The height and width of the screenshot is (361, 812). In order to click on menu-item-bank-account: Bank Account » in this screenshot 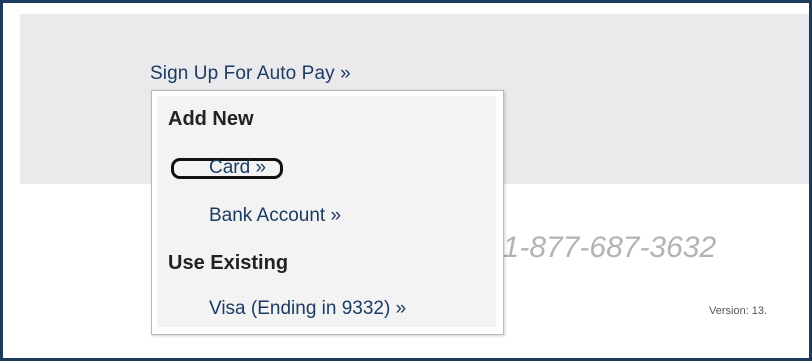, I will do `click(275, 216)`.